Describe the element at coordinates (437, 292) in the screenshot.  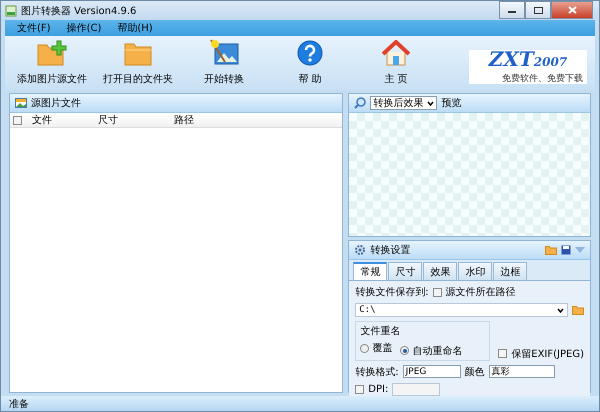
I see `source-path-checkbox` at that location.